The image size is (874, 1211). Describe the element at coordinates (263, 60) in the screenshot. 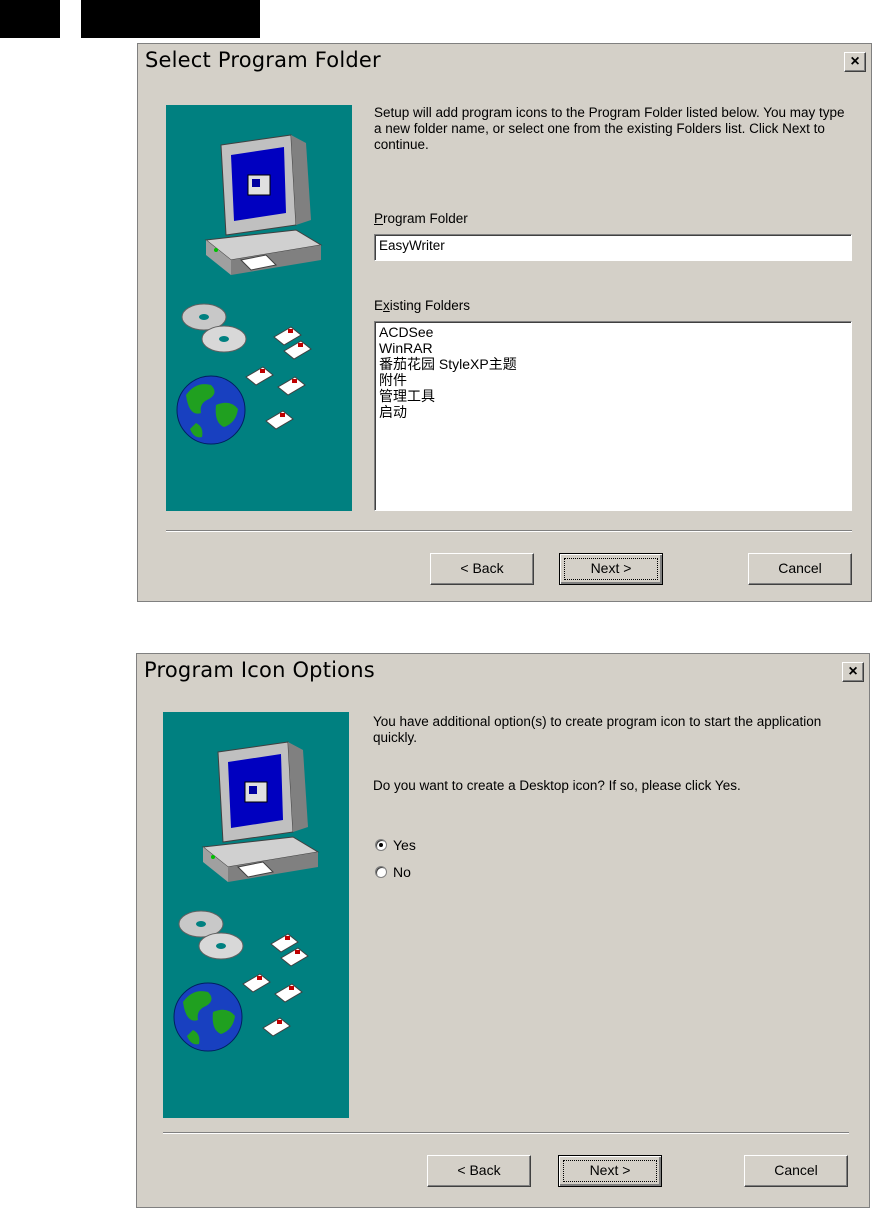

I see `dialog-title: Select Program Folder` at that location.